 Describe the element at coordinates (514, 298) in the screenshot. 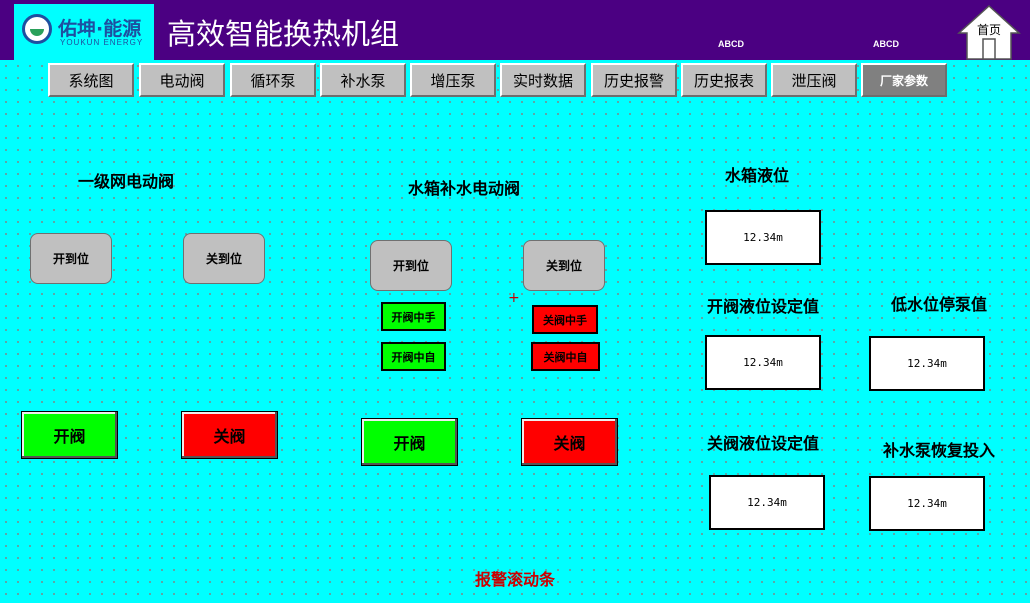

I see `crosshair-cursor-icon: +` at that location.